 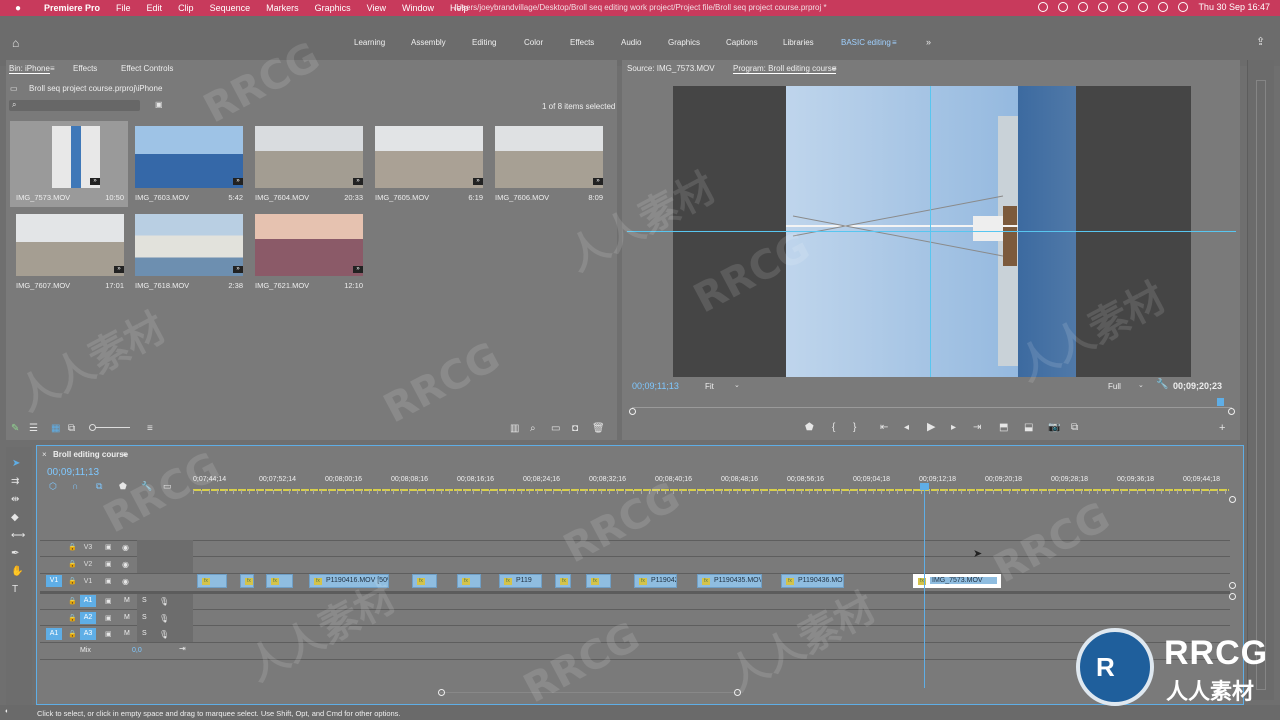 I want to click on bluetooth-icon, so click(x=1123, y=7).